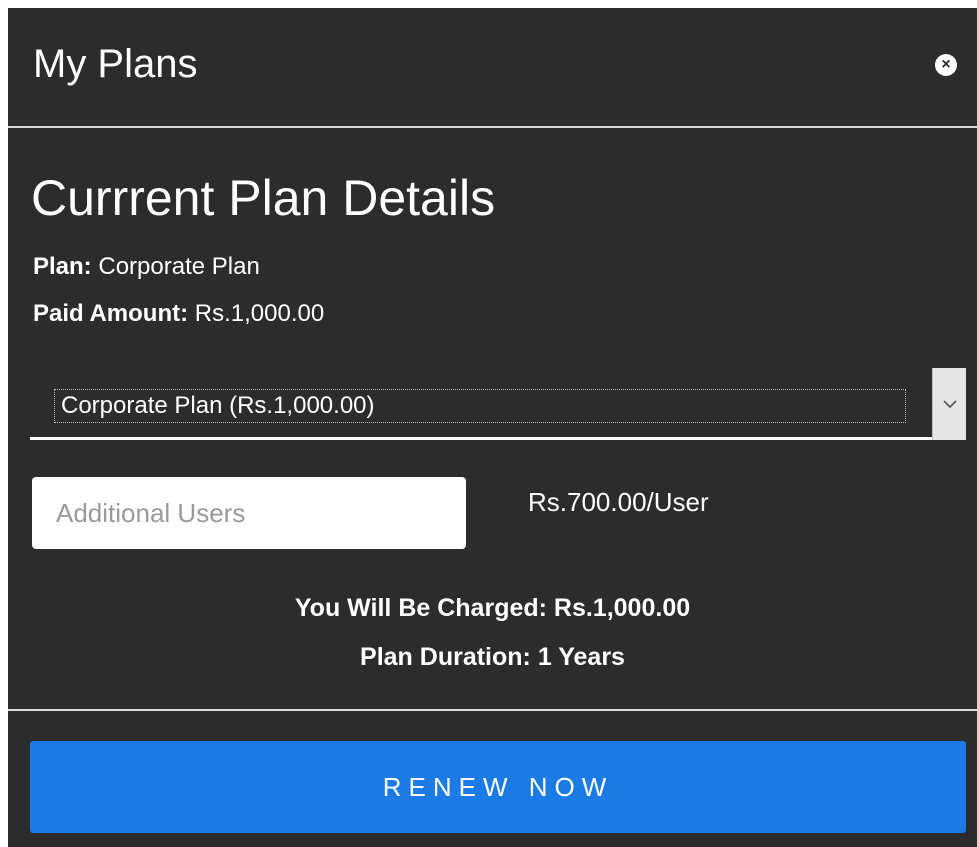 The image size is (977, 847). I want to click on renew-now-button: RENEW NOW, so click(498, 787).